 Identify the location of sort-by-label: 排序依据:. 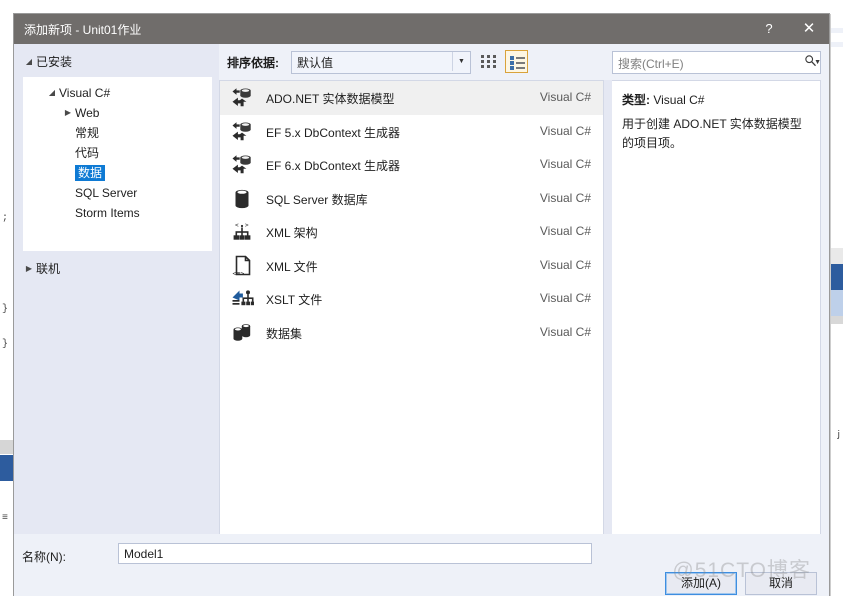
(253, 63).